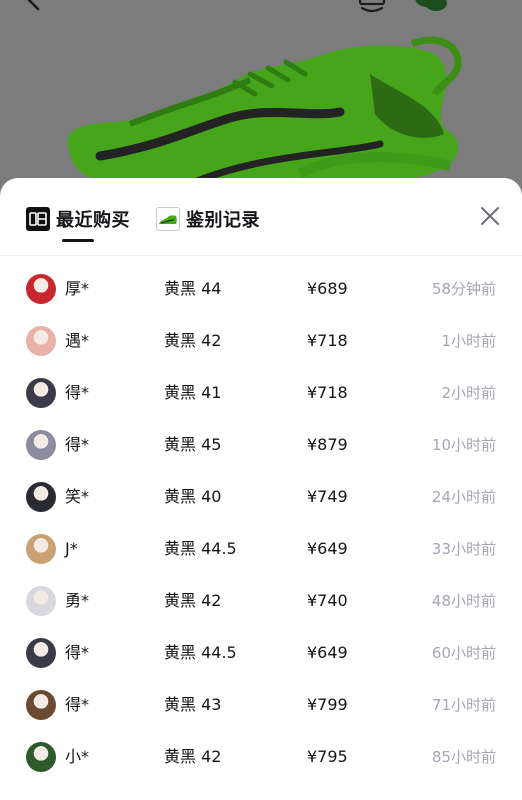  I want to click on purchase-size: 黄黑 43, so click(193, 704).